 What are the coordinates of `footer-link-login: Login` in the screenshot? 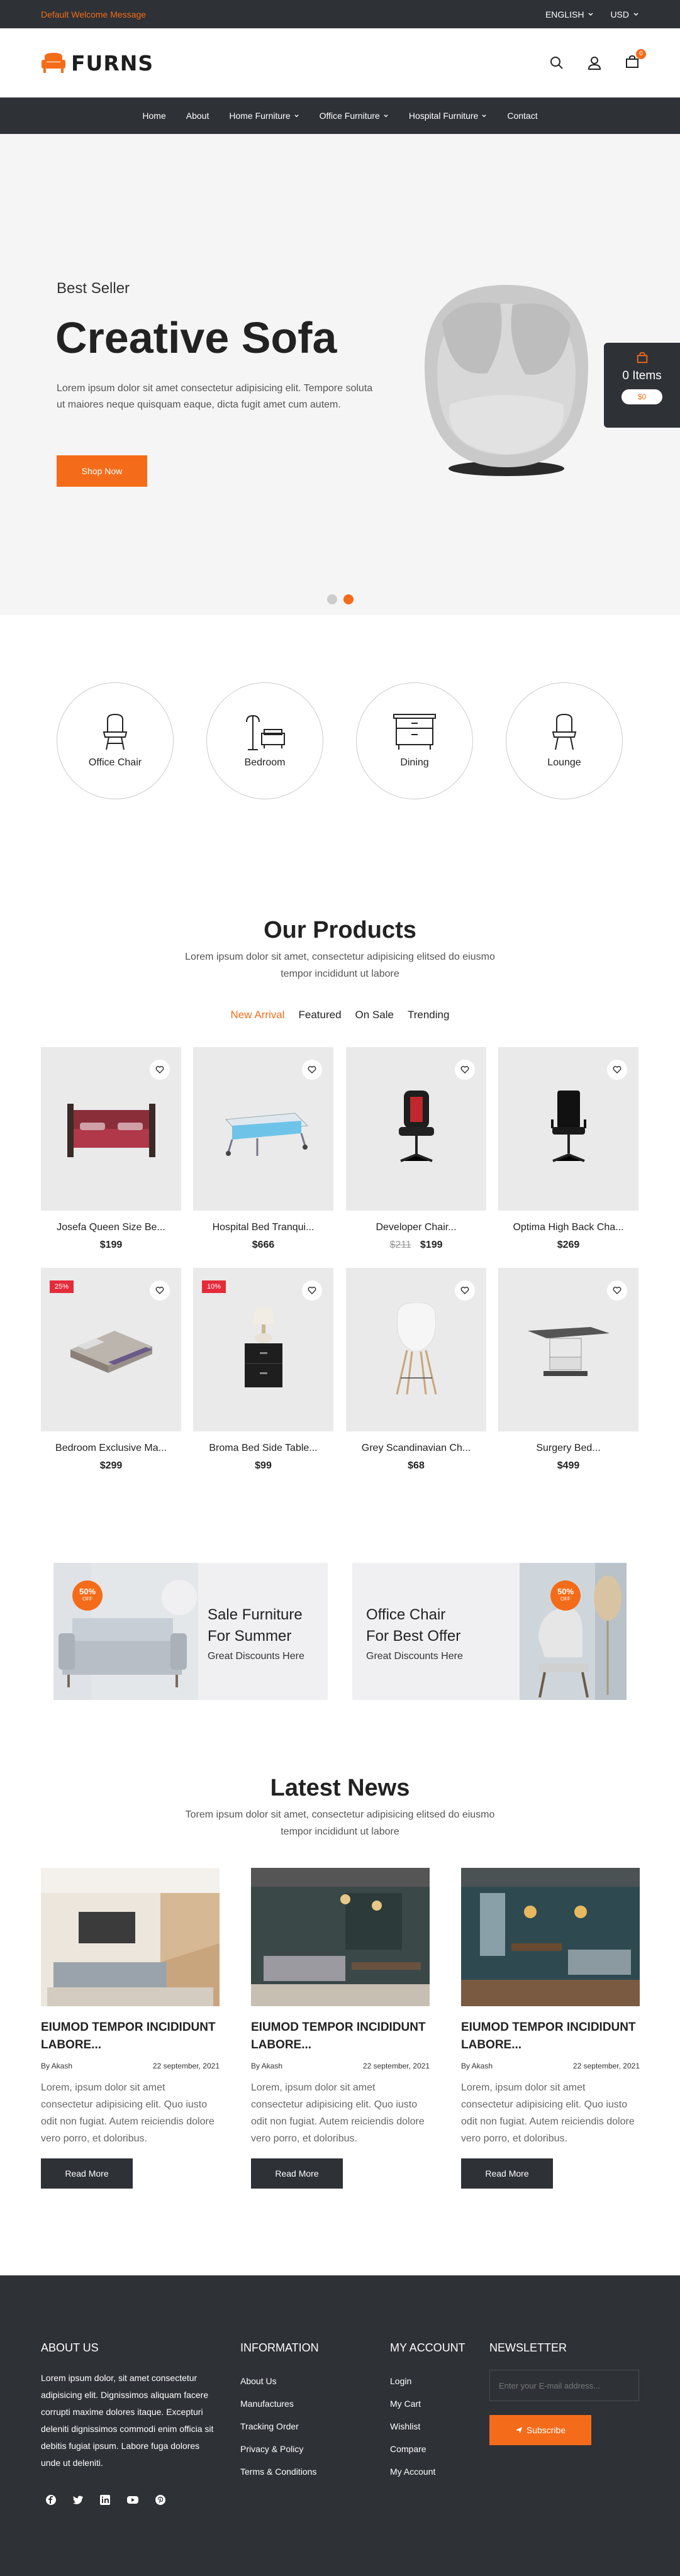 It's located at (401, 2381).